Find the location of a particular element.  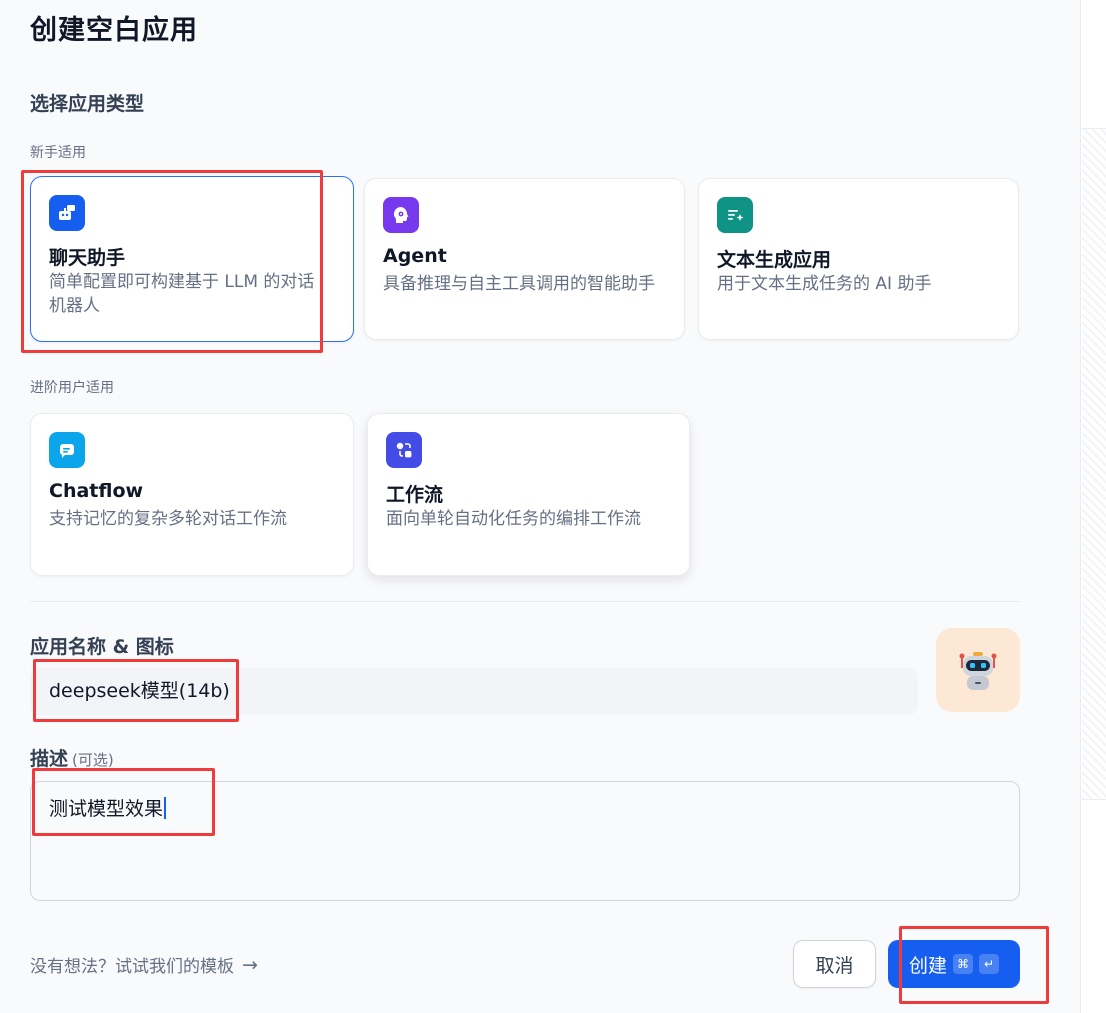

app-type-name: 聊天助手 is located at coordinates (87, 258).